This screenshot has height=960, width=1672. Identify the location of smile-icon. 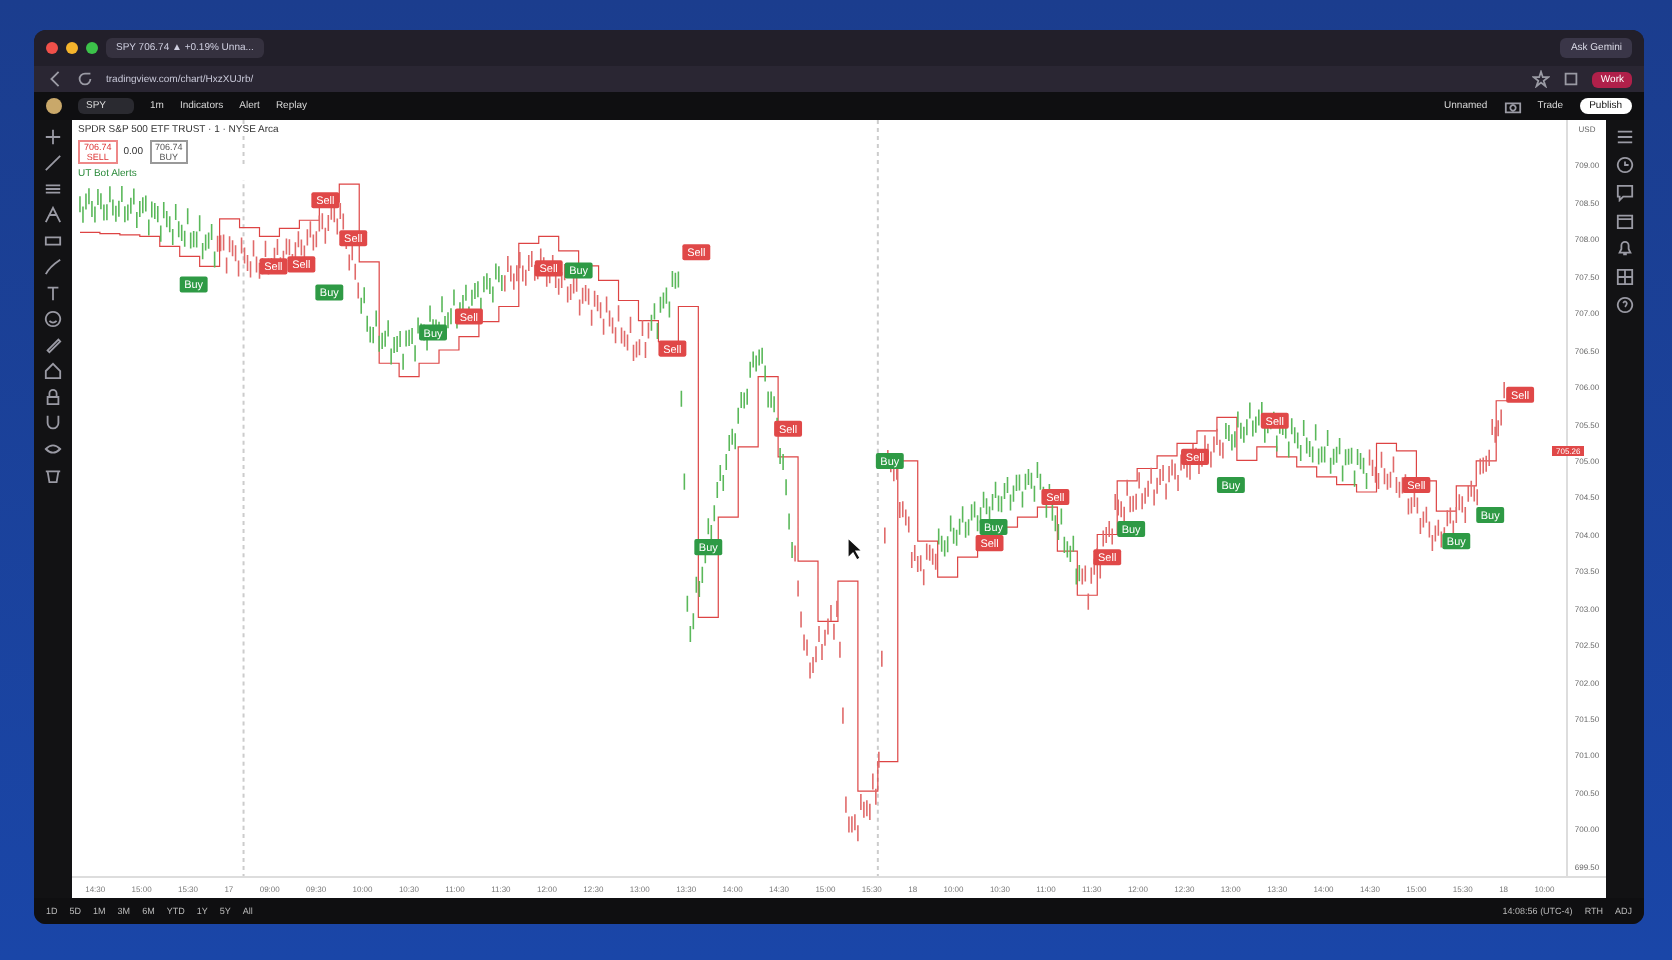
(53, 319).